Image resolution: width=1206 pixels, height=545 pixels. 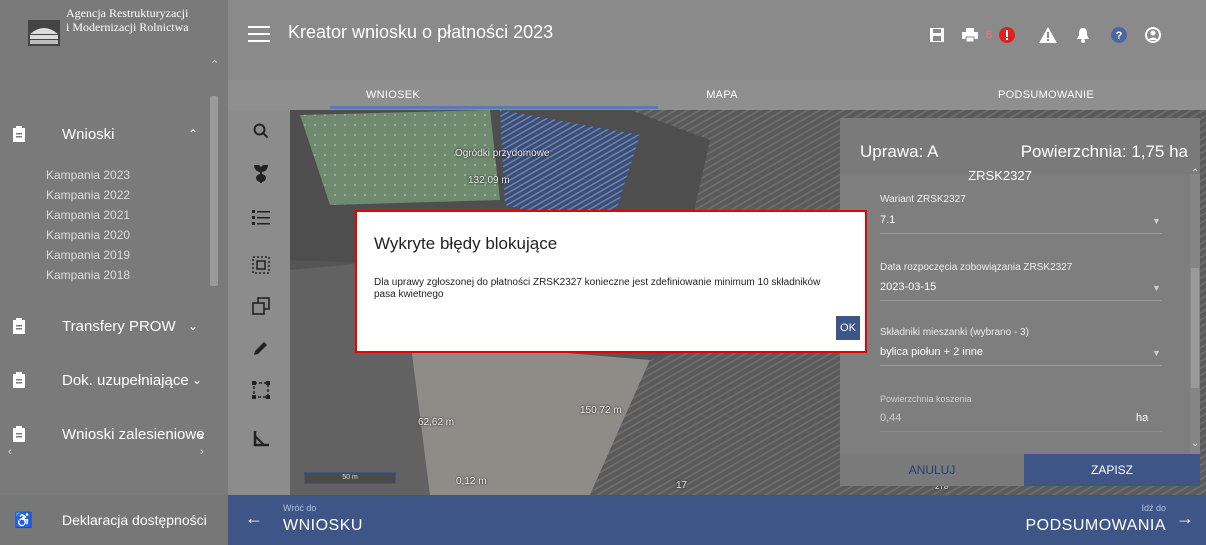 I want to click on menu-icon, so click(x=259, y=34).